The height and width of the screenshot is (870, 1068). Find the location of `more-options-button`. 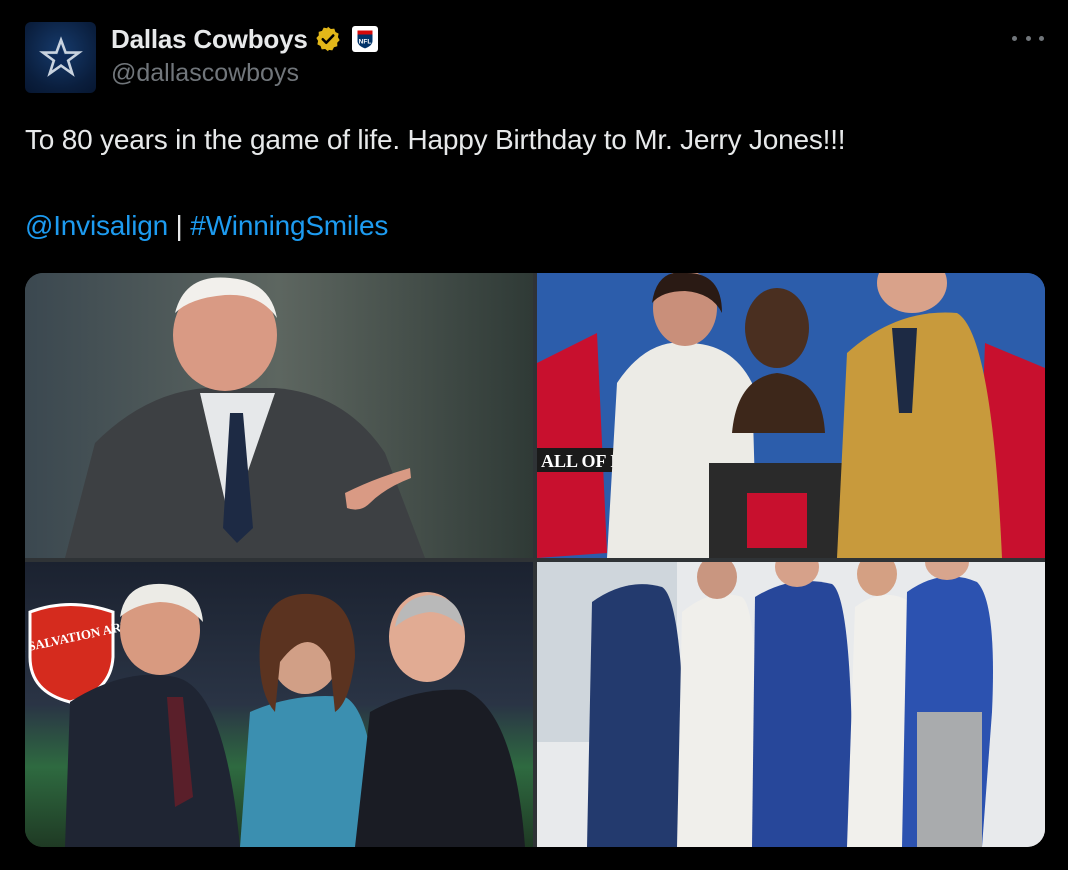

more-options-button is located at coordinates (1028, 38).